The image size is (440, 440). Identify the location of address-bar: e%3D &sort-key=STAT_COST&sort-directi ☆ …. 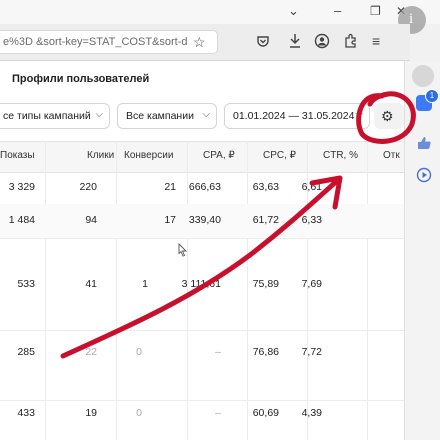
(205, 42).